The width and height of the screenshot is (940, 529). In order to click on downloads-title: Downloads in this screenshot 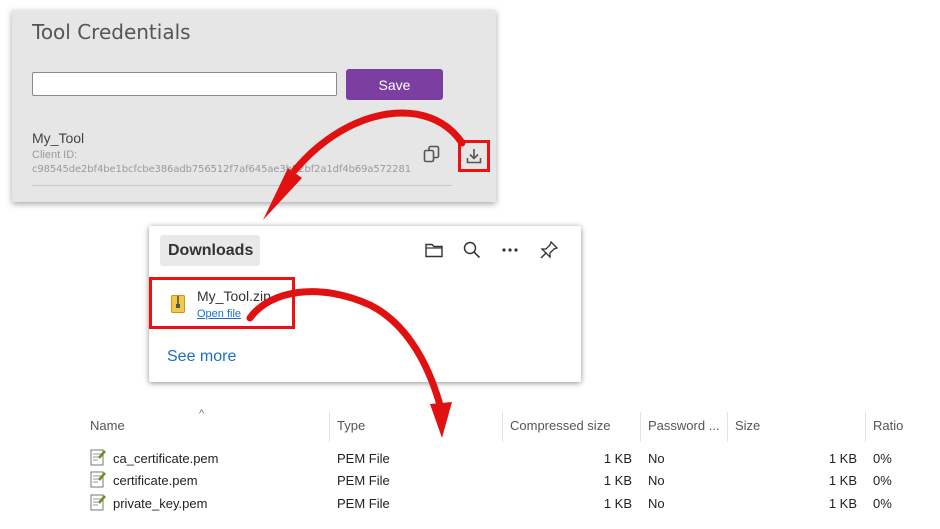, I will do `click(211, 250)`.